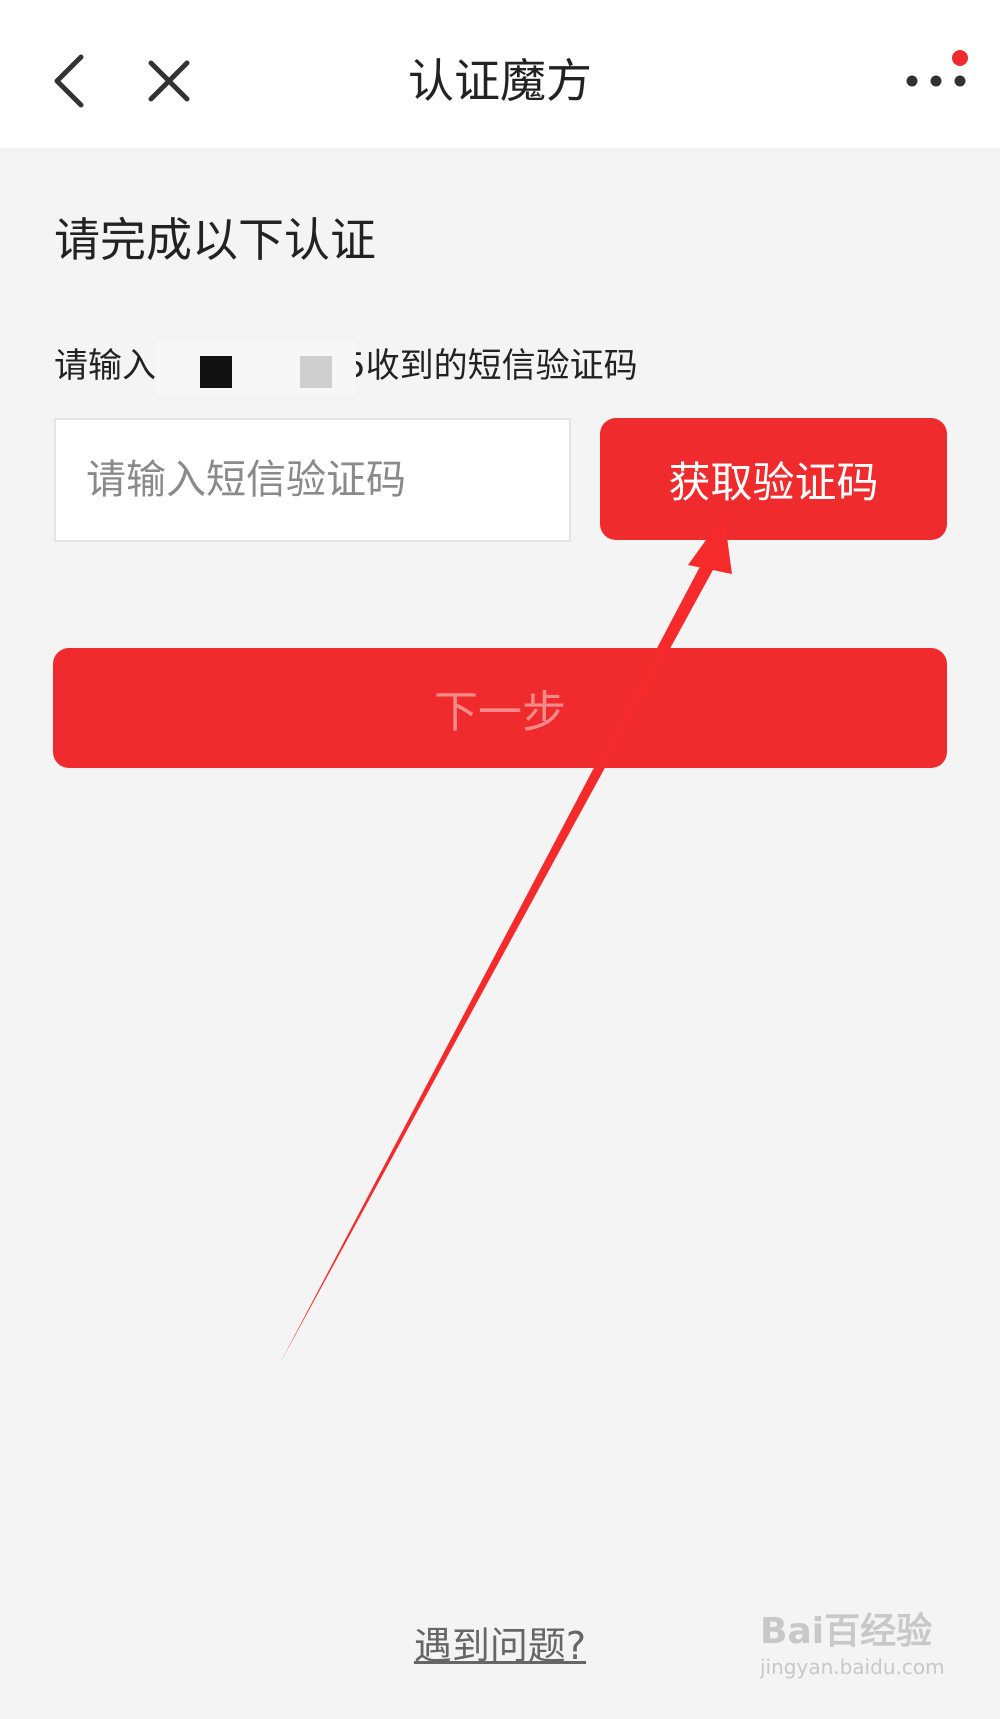 The height and width of the screenshot is (1719, 1000). Describe the element at coordinates (846, 1631) in the screenshot. I see `watermark-logo-text: Bai百经验` at that location.